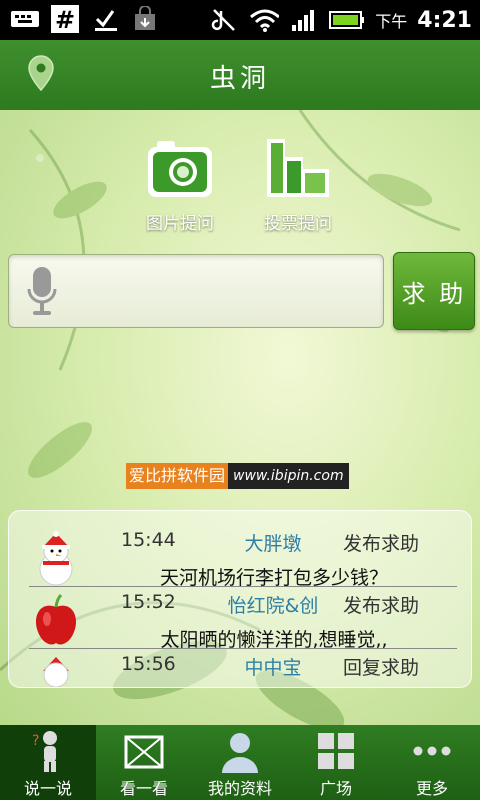  I want to click on feed-item: 15:44 大胖墩 发布求助 天河机场行李打包多少钱？, so click(240, 556).